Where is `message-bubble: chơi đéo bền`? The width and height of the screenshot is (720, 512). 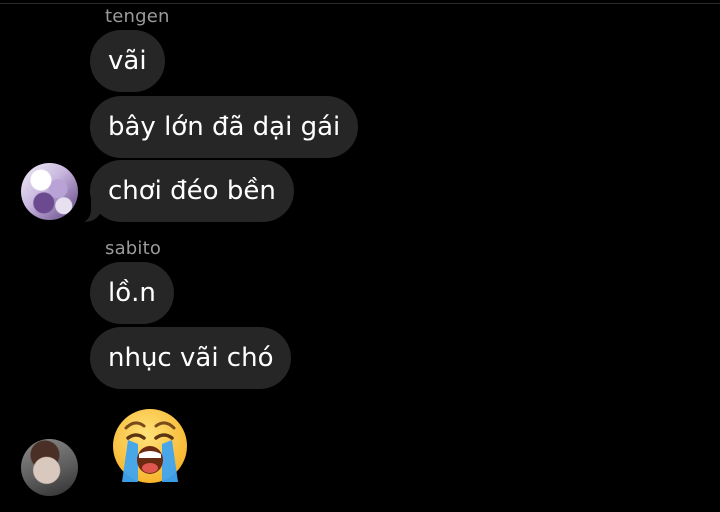
message-bubble: chơi đéo bền is located at coordinates (182, 192).